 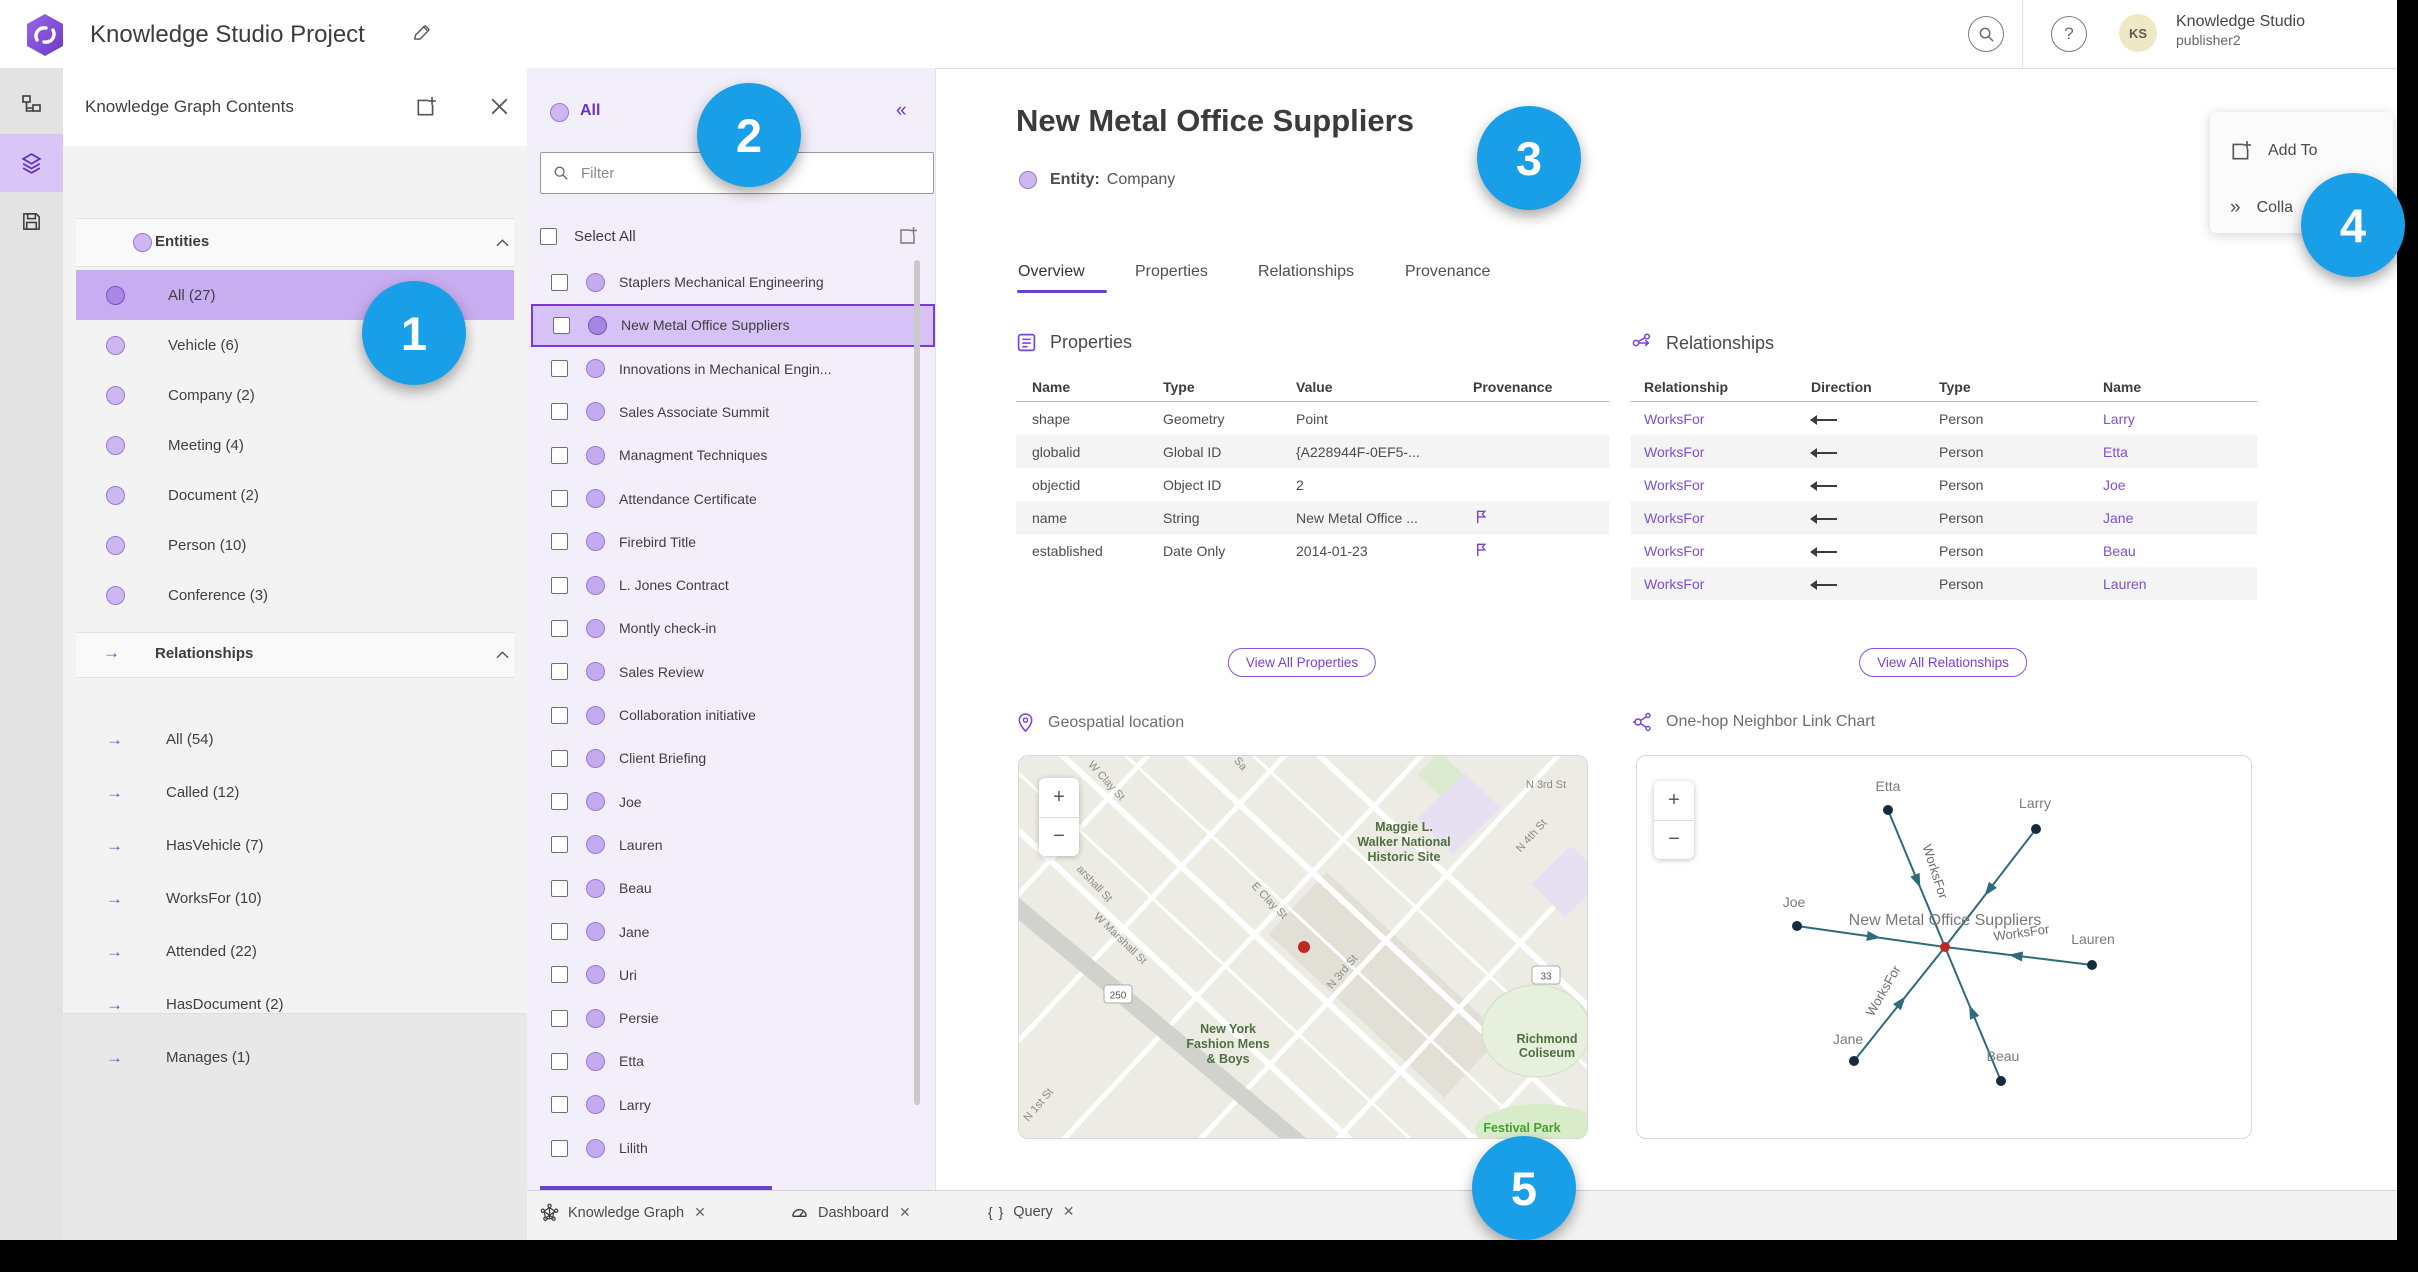 I want to click on avatar: KS, so click(x=2138, y=33).